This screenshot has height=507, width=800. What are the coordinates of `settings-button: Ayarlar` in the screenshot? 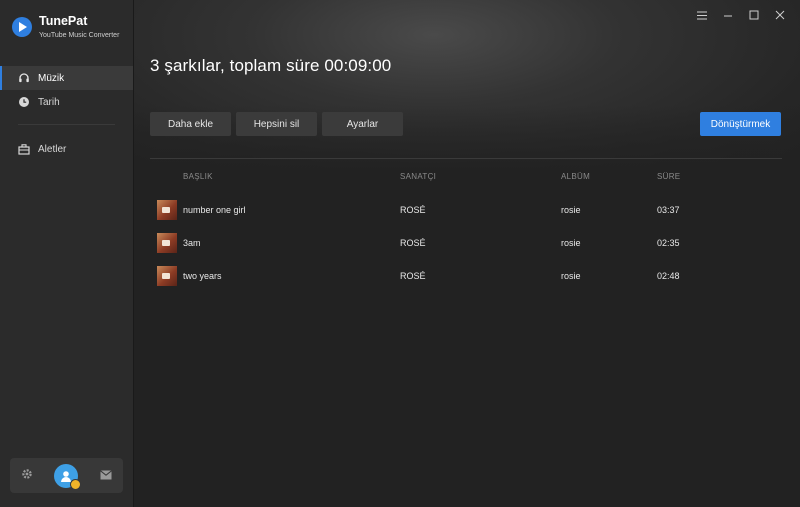 It's located at (362, 124).